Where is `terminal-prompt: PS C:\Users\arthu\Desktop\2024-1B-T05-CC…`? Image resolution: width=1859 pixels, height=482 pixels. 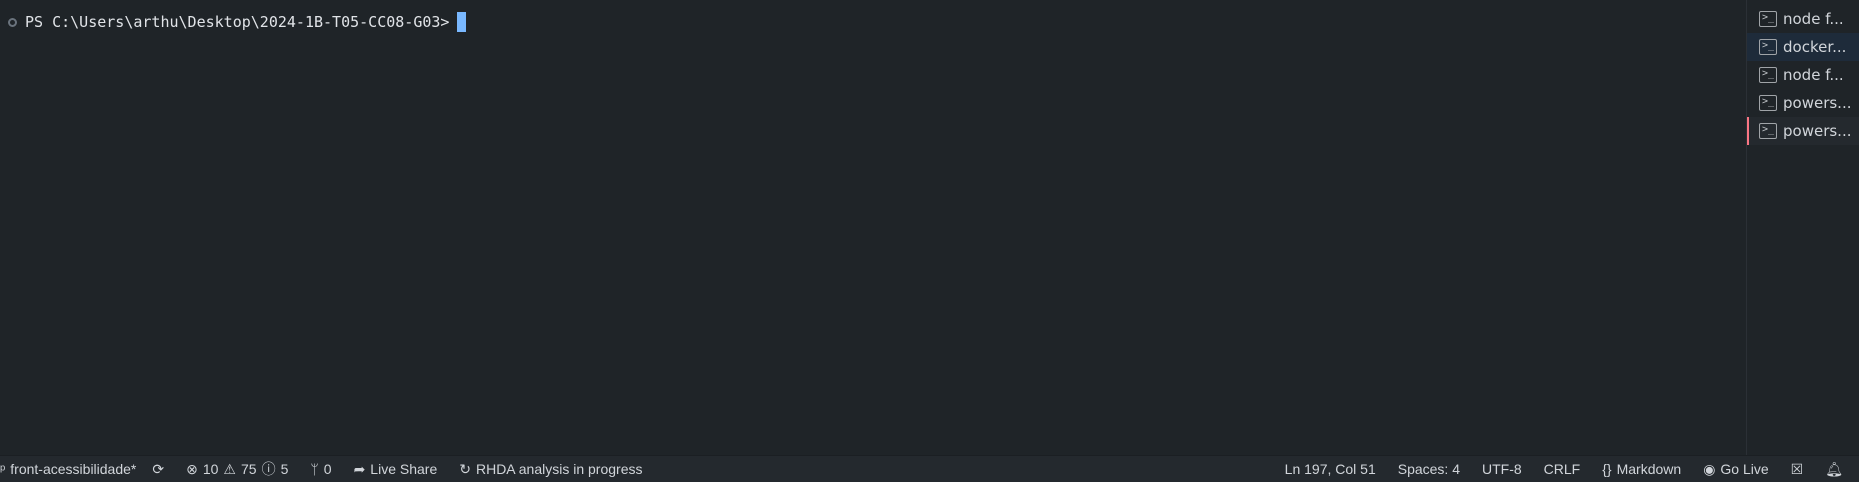 terminal-prompt: PS C:\Users\arthu\Desktop\2024-1B-T05-CC… is located at coordinates (237, 22).